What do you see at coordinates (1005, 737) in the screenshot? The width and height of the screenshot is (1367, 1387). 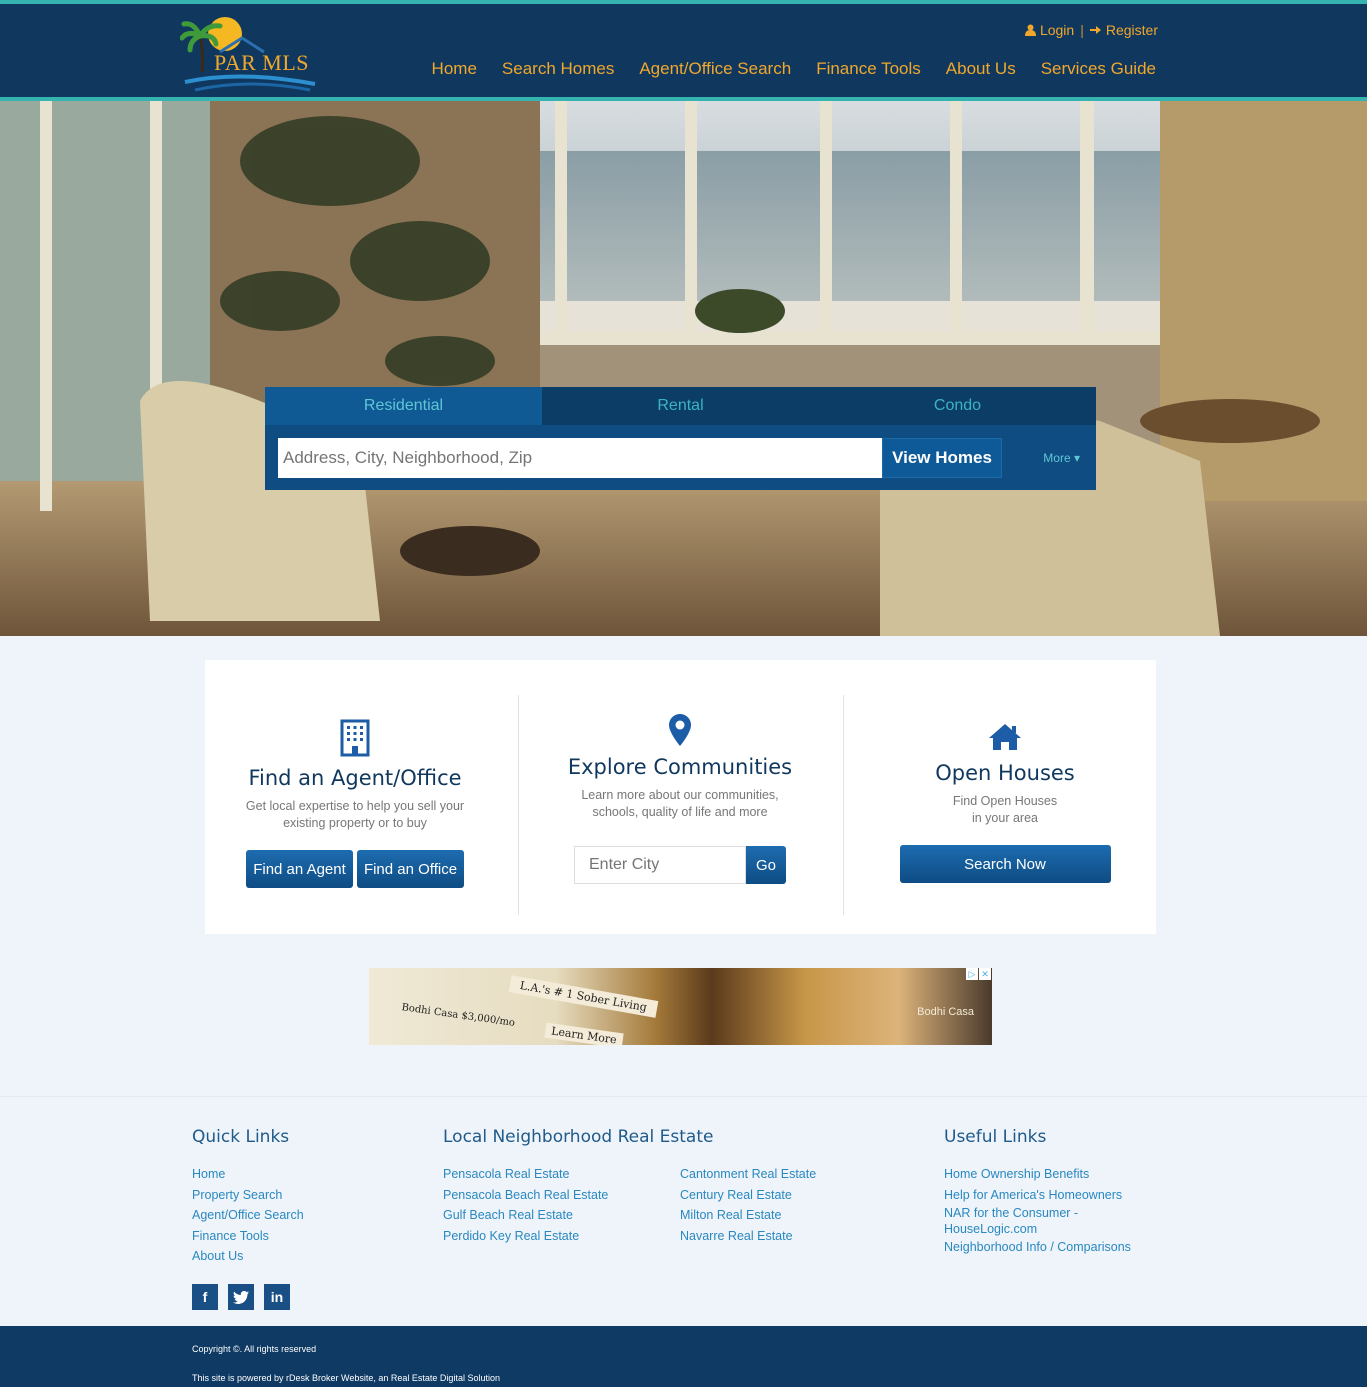 I see `home-icon` at bounding box center [1005, 737].